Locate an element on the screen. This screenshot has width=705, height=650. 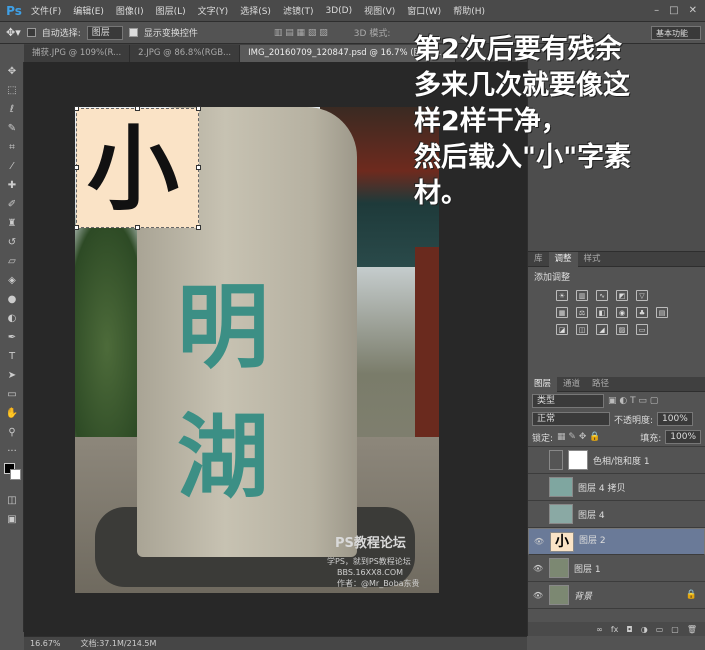
layer-row-selected: 👁 小 图层 2 is located at coordinates (616, 541).